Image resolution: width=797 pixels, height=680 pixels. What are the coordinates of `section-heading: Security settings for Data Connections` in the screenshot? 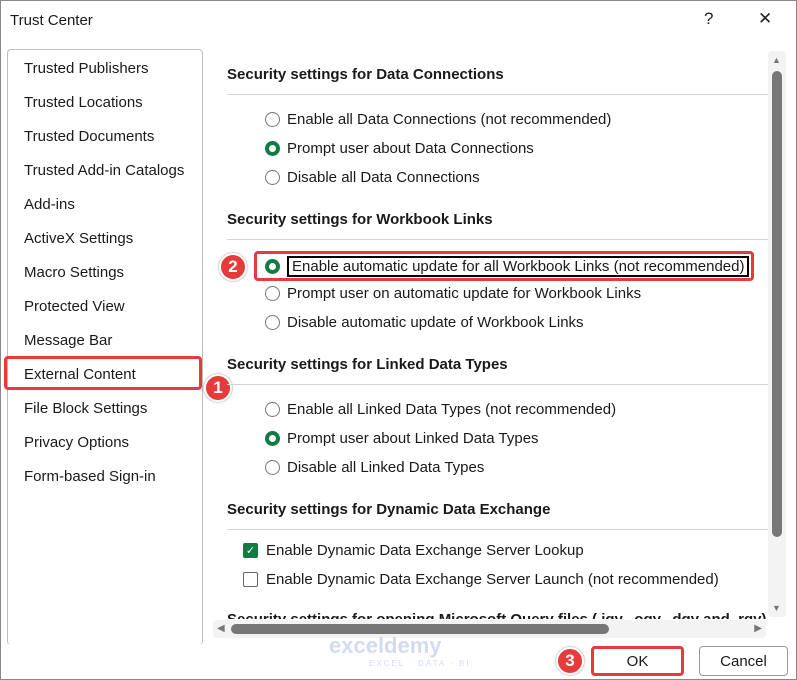 It's located at (365, 74).